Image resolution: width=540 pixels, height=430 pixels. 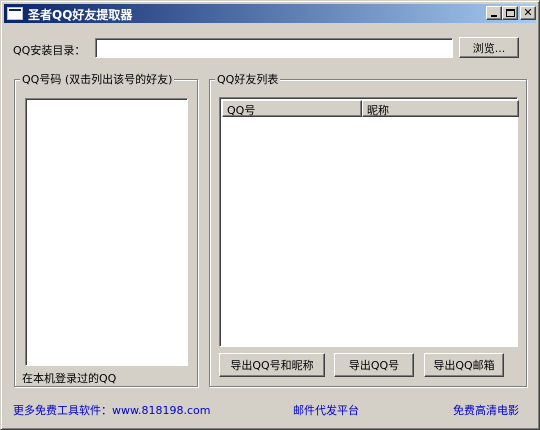 I want to click on minimize-icon, so click(x=494, y=16).